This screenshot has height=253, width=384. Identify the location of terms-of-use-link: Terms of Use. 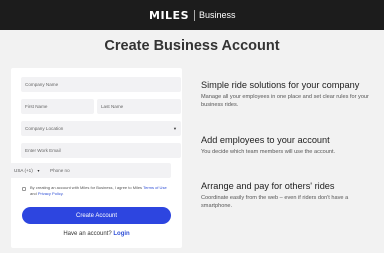
(155, 187).